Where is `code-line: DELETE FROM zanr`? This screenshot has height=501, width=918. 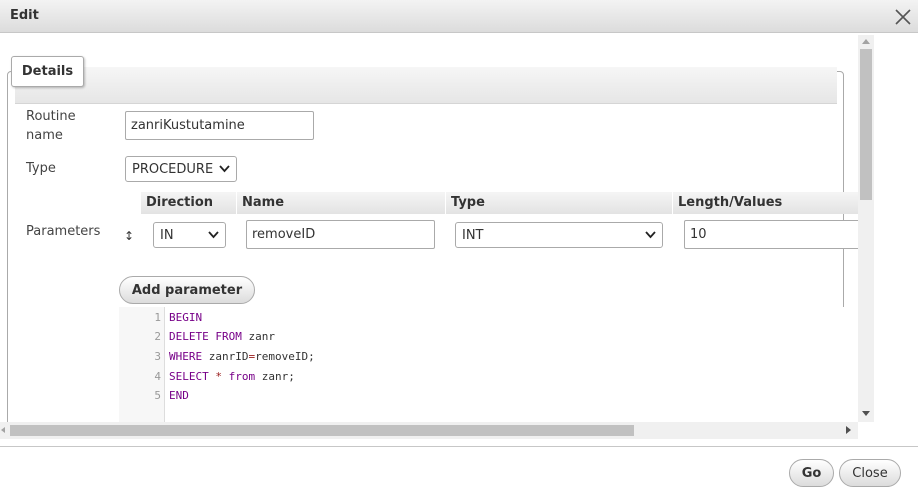 code-line: DELETE FROM zanr is located at coordinates (222, 337).